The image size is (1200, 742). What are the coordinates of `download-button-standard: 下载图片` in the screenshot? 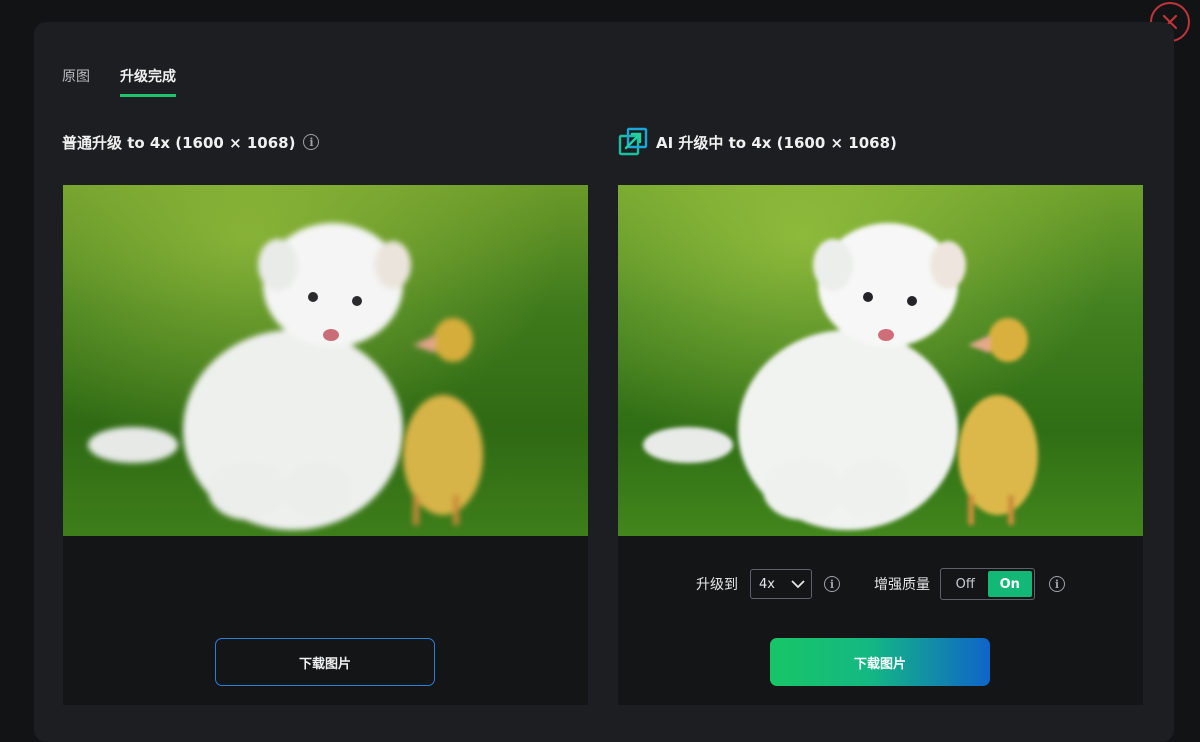 It's located at (325, 662).